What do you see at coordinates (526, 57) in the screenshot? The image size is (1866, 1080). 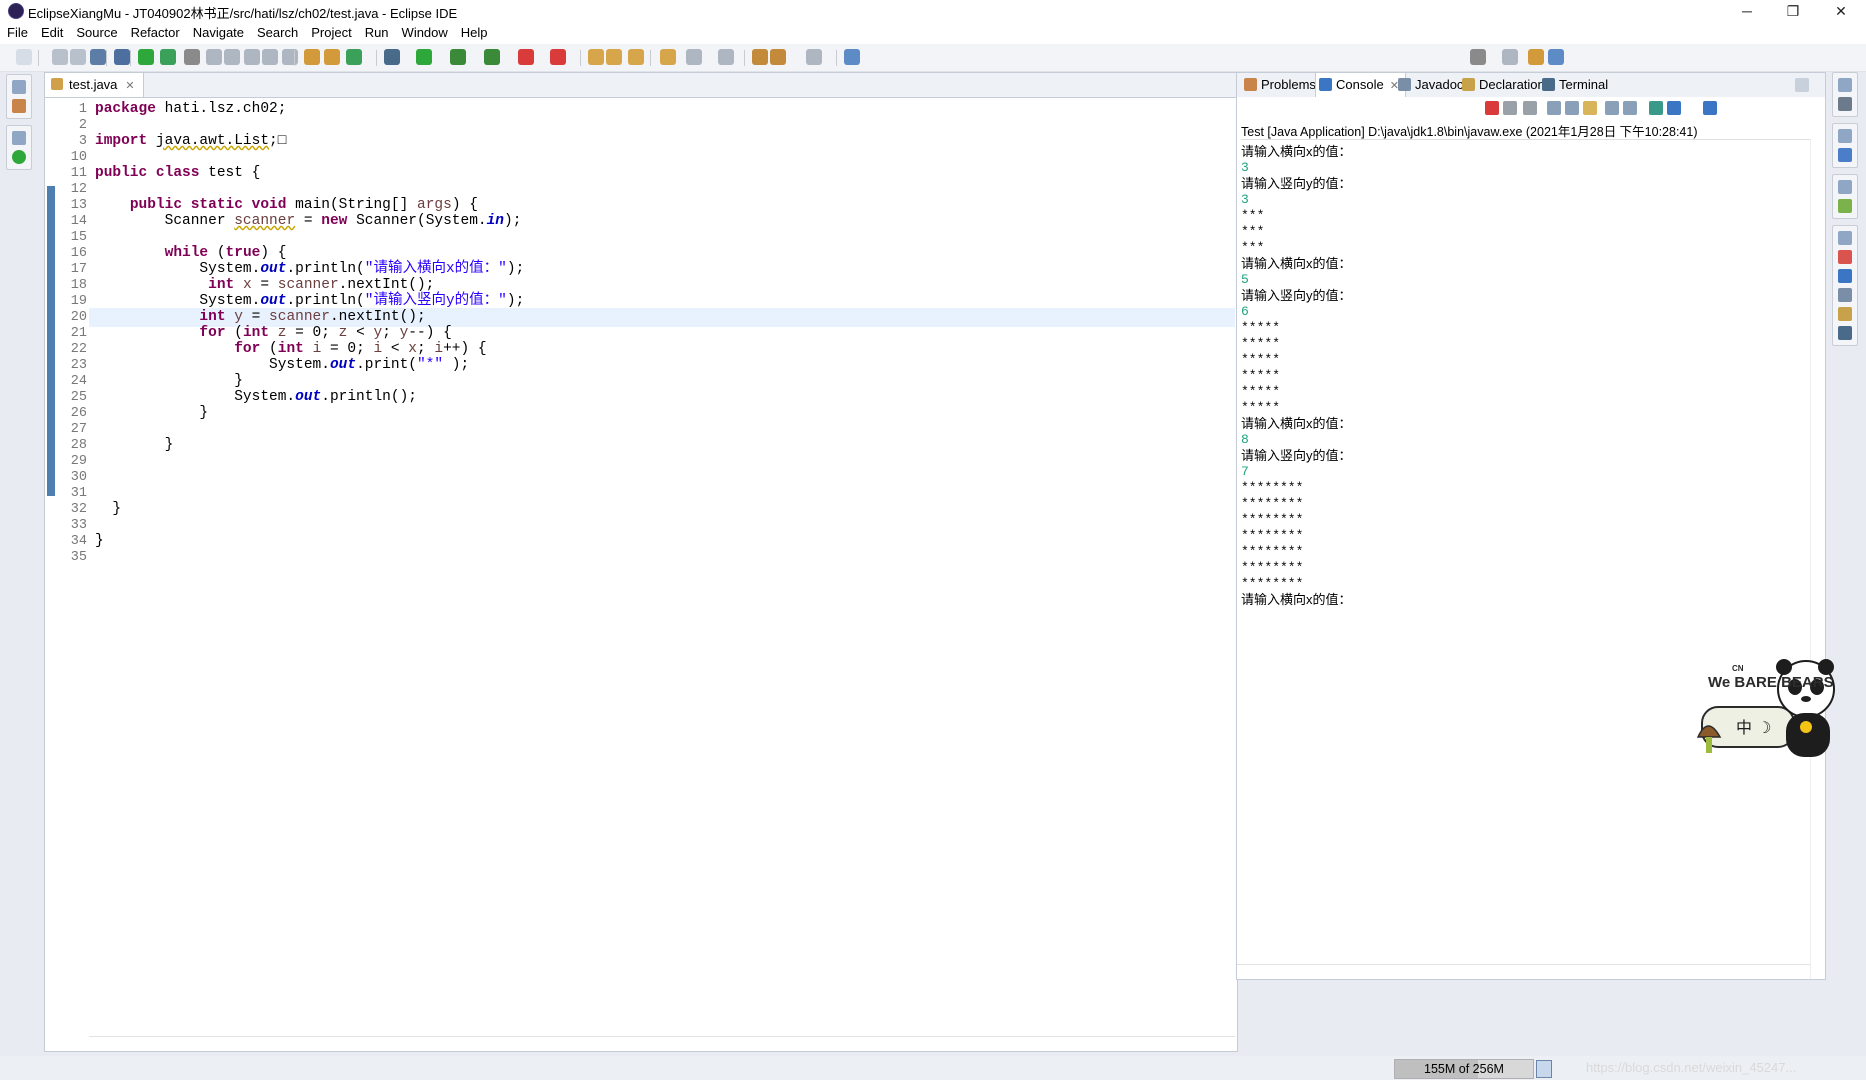 I see `stop-icon` at bounding box center [526, 57].